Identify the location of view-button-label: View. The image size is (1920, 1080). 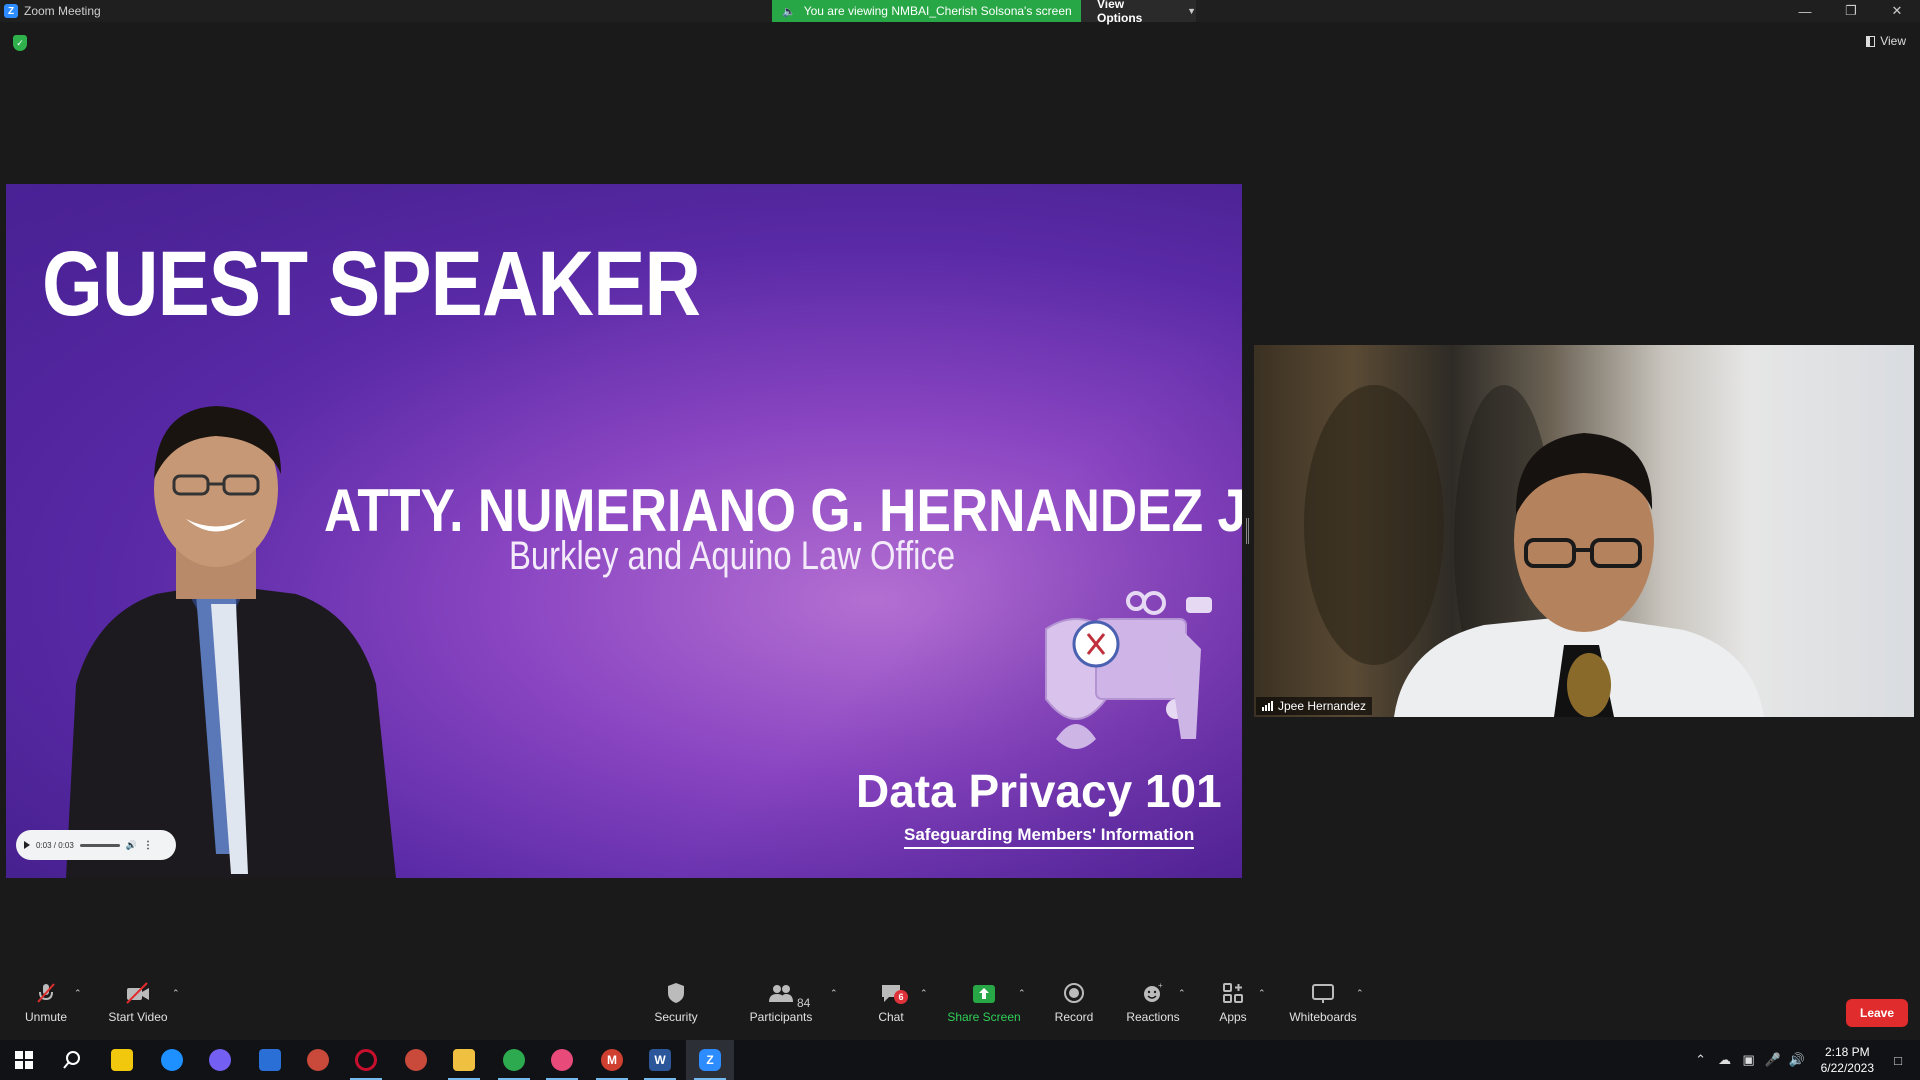
(1893, 41).